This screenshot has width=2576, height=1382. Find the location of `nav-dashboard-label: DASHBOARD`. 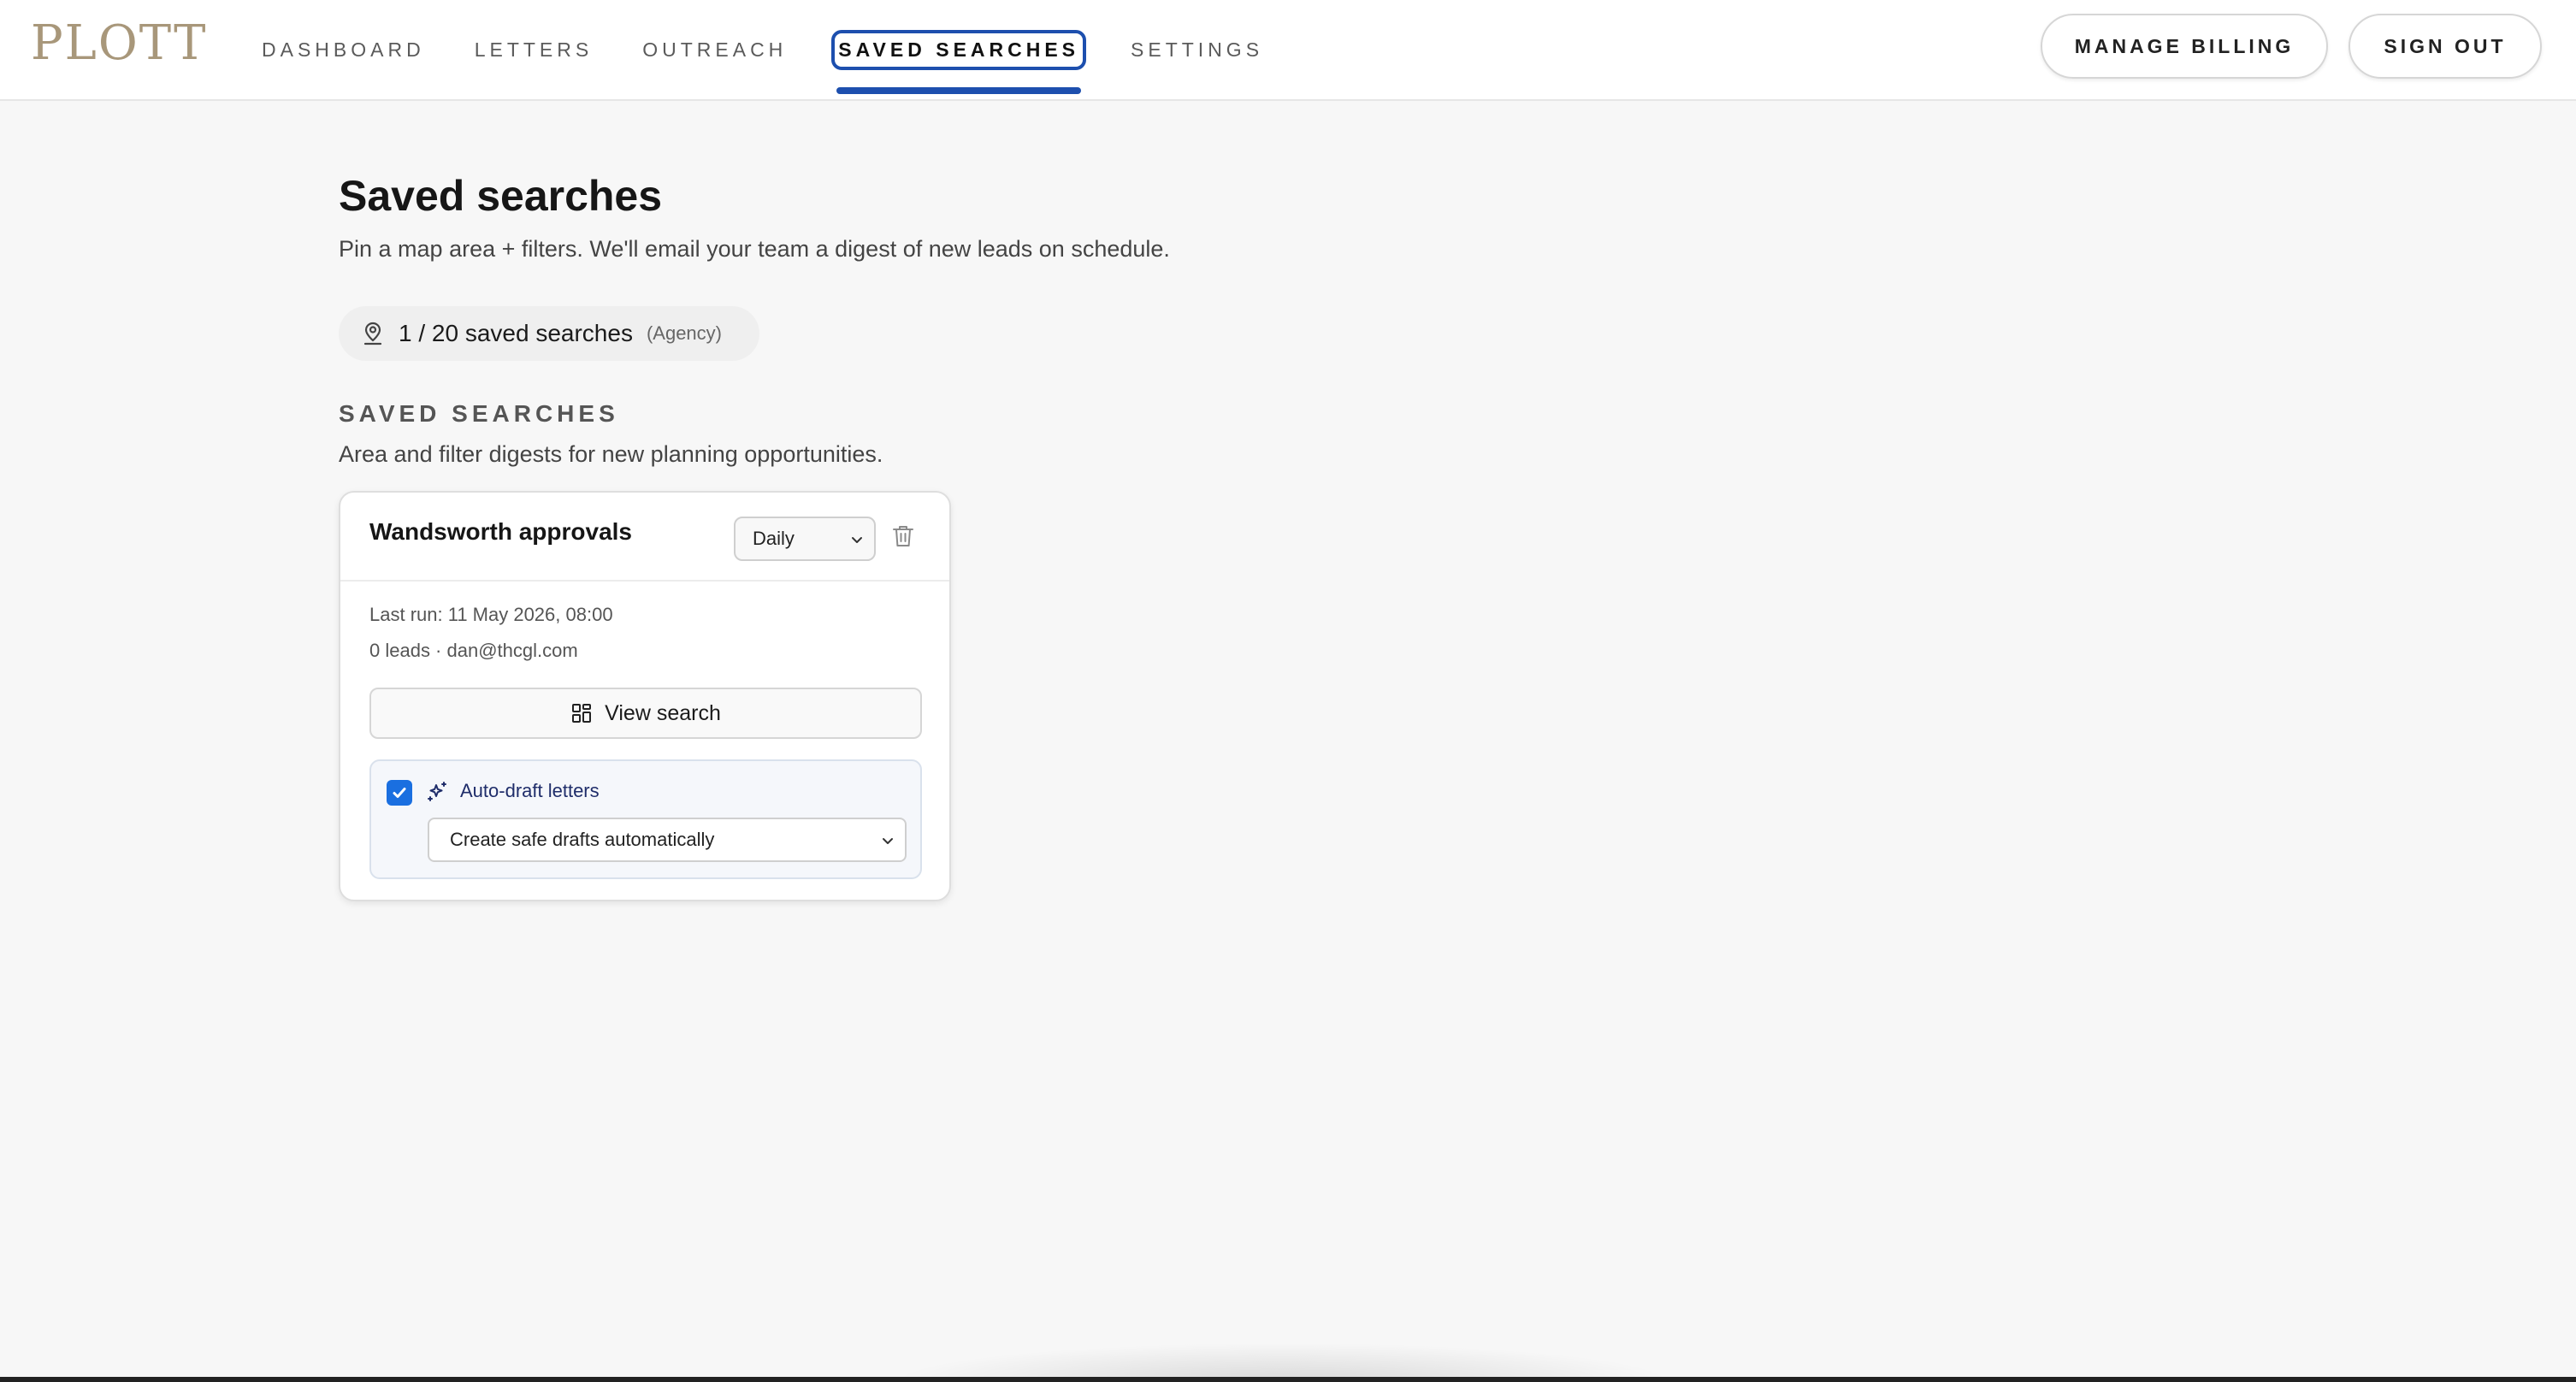

nav-dashboard-label: DASHBOARD is located at coordinates (343, 49).